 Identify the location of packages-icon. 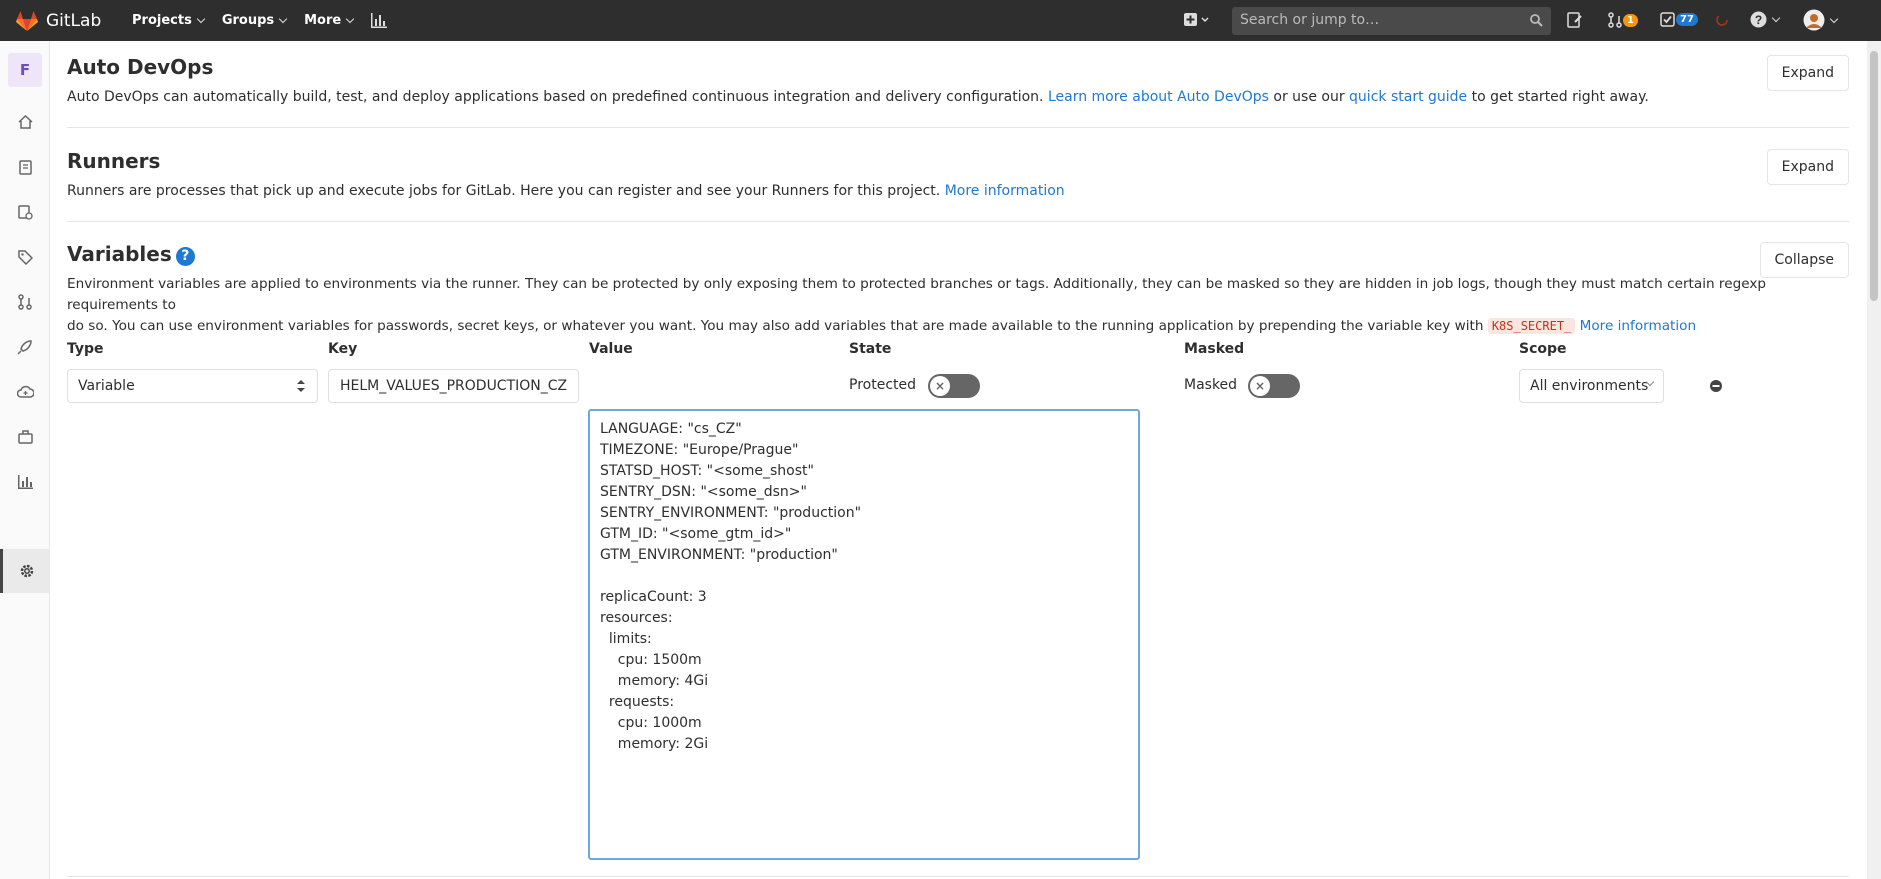
(25, 437).